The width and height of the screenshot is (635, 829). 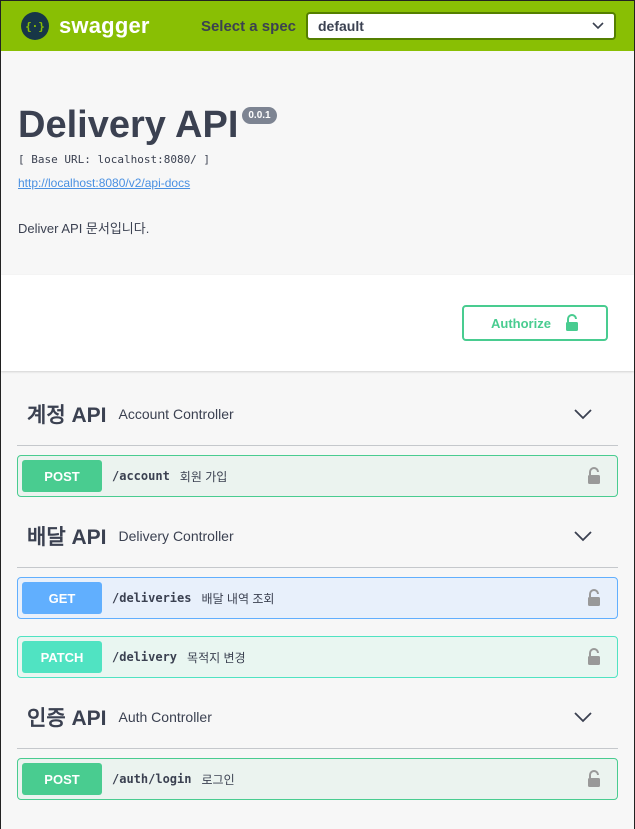 I want to click on tag-header-auth: 인증 API Auth Controller, so click(x=317, y=717).